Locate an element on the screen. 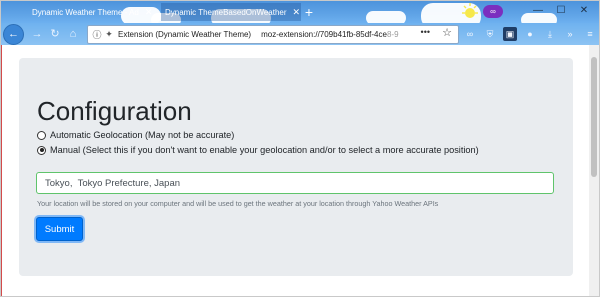  location-input is located at coordinates (295, 183).